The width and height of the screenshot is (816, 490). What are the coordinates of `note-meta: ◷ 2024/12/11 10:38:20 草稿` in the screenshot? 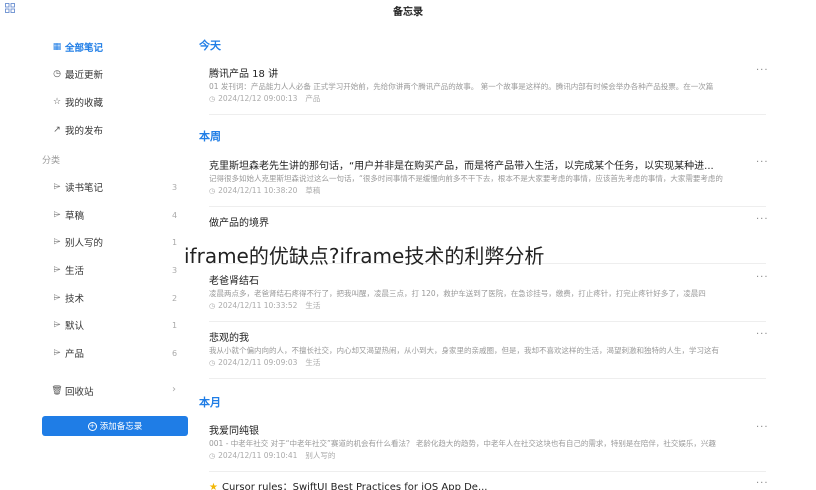 It's located at (489, 190).